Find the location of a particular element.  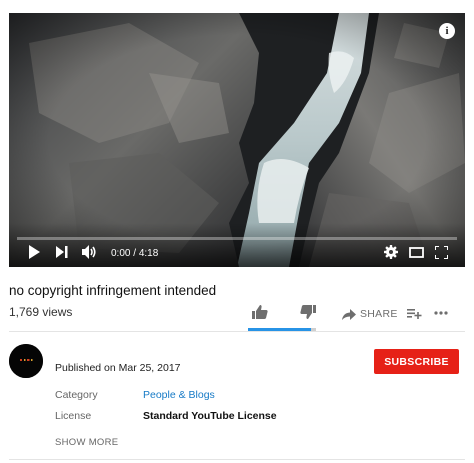

like-button is located at coordinates (260, 312).